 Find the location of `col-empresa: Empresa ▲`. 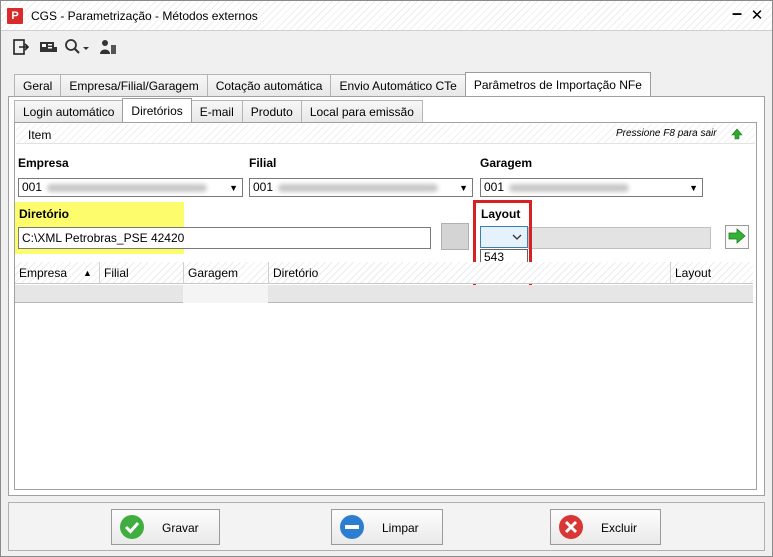

col-empresa: Empresa ▲ is located at coordinates (57, 273).